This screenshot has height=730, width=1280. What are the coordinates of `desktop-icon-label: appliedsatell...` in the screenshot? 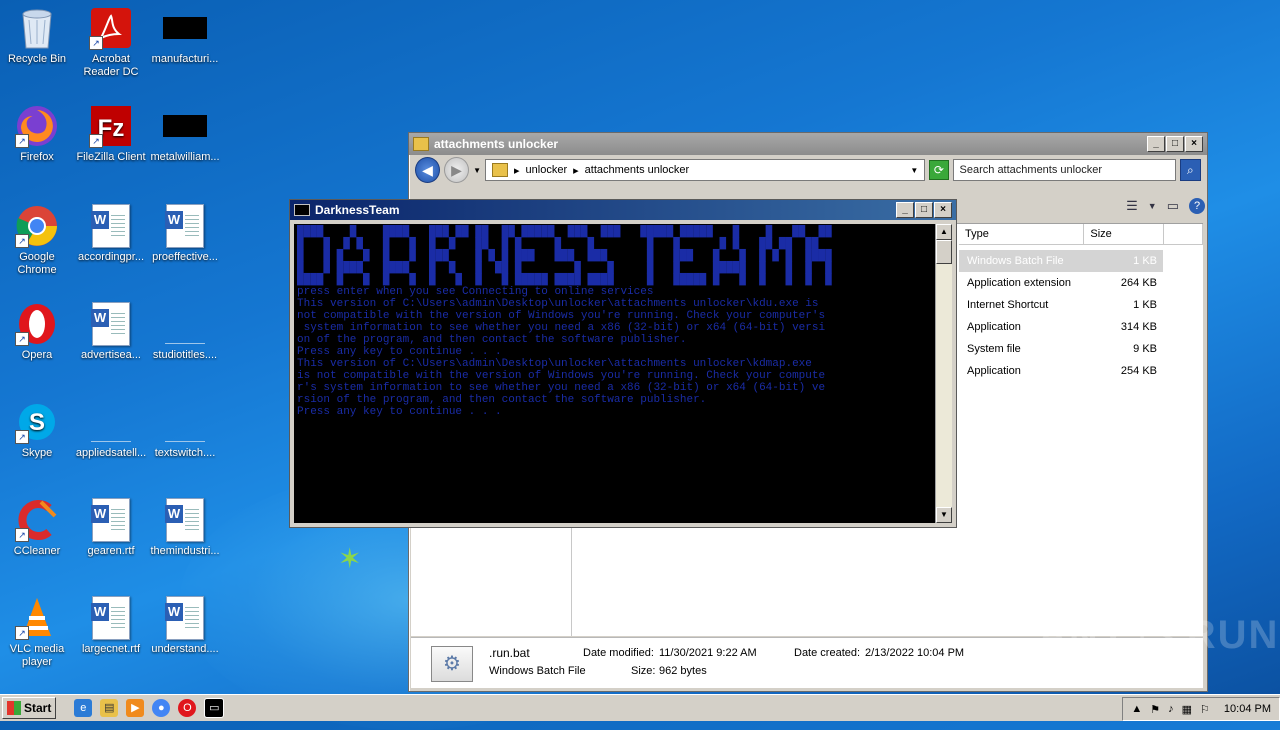 It's located at (111, 453).